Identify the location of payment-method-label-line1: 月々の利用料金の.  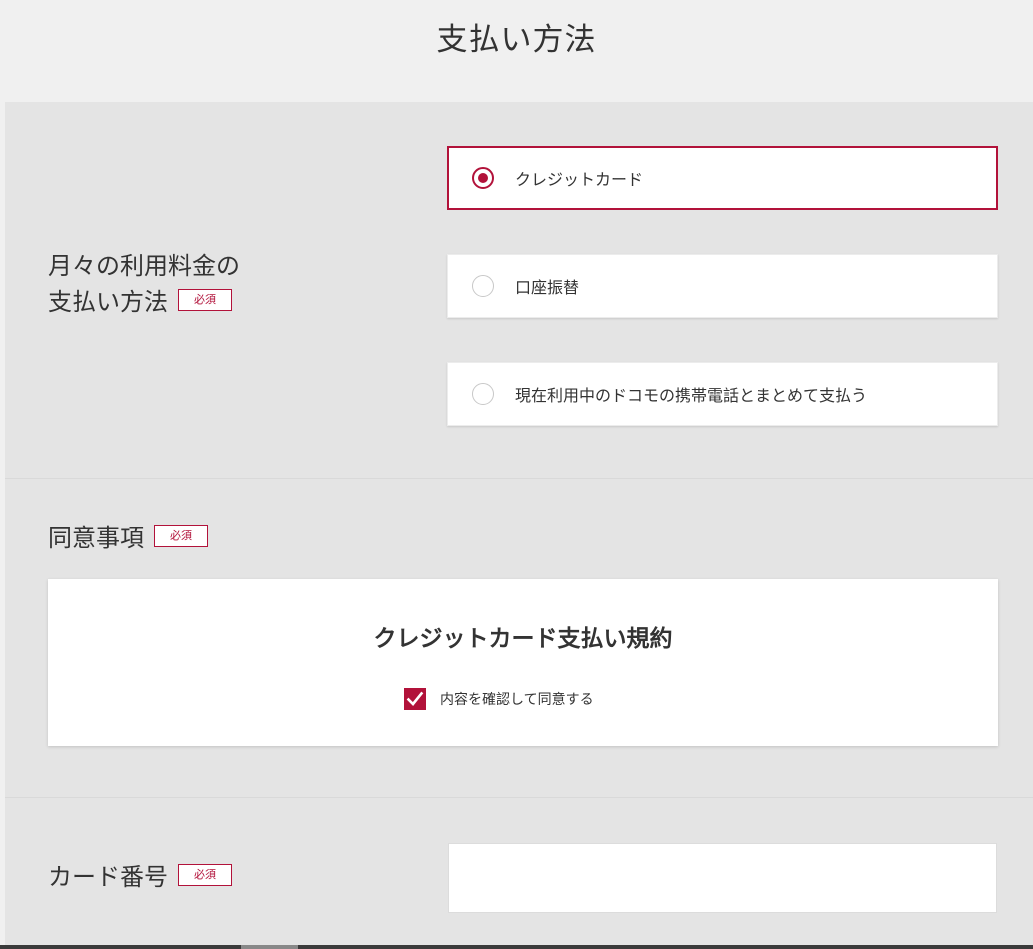
(144, 266).